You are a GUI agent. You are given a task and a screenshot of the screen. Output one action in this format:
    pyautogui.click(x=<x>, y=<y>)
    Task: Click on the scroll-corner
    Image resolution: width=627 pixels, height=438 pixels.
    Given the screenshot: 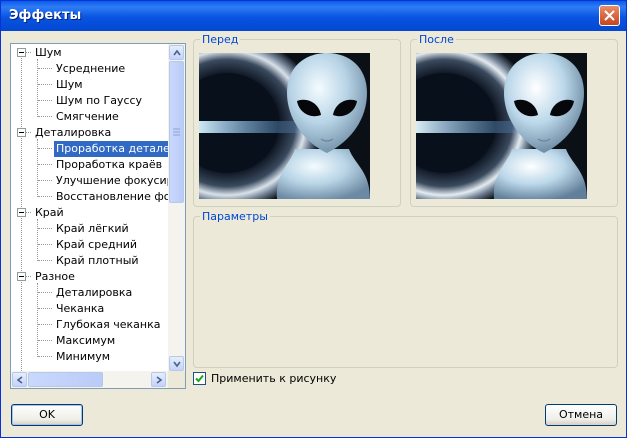 What is the action you would take?
    pyautogui.click(x=176, y=379)
    